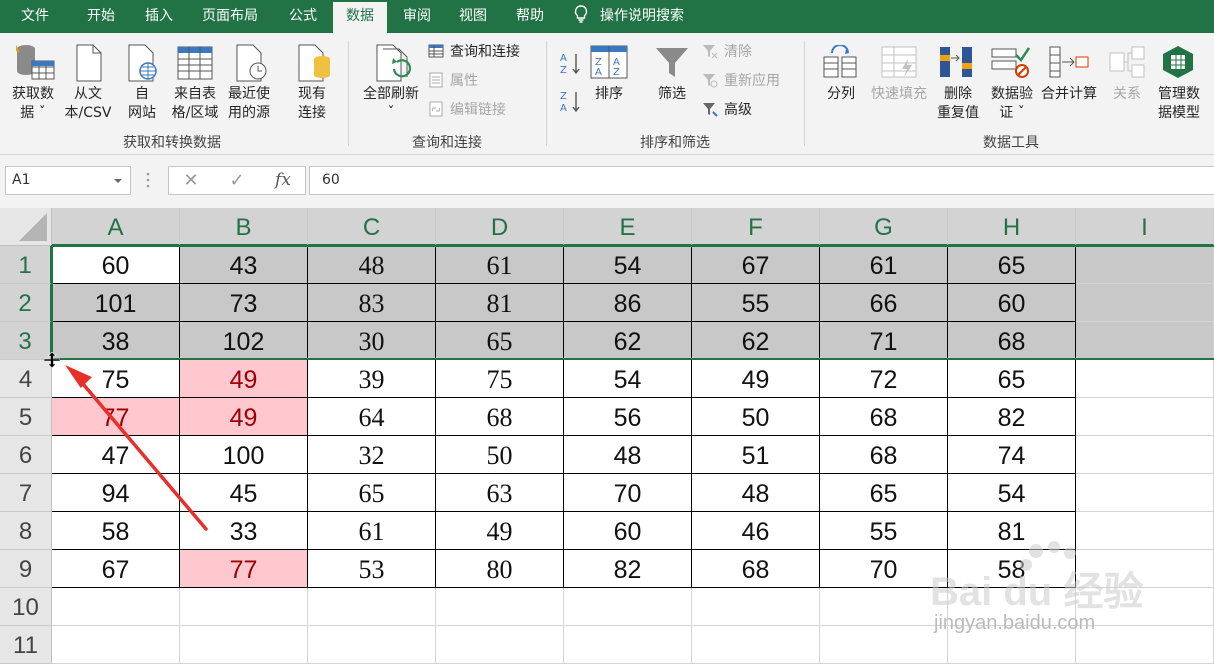 The width and height of the screenshot is (1214, 671). I want to click on row-header-8: 8, so click(26, 531).